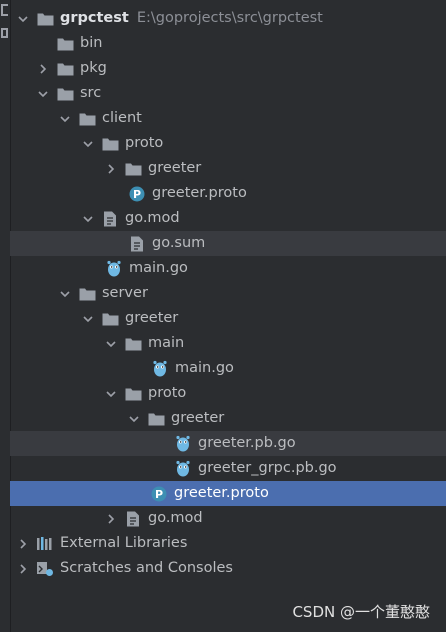 Image resolution: width=446 pixels, height=632 pixels. What do you see at coordinates (166, 343) in the screenshot?
I see `folder-label: main` at bounding box center [166, 343].